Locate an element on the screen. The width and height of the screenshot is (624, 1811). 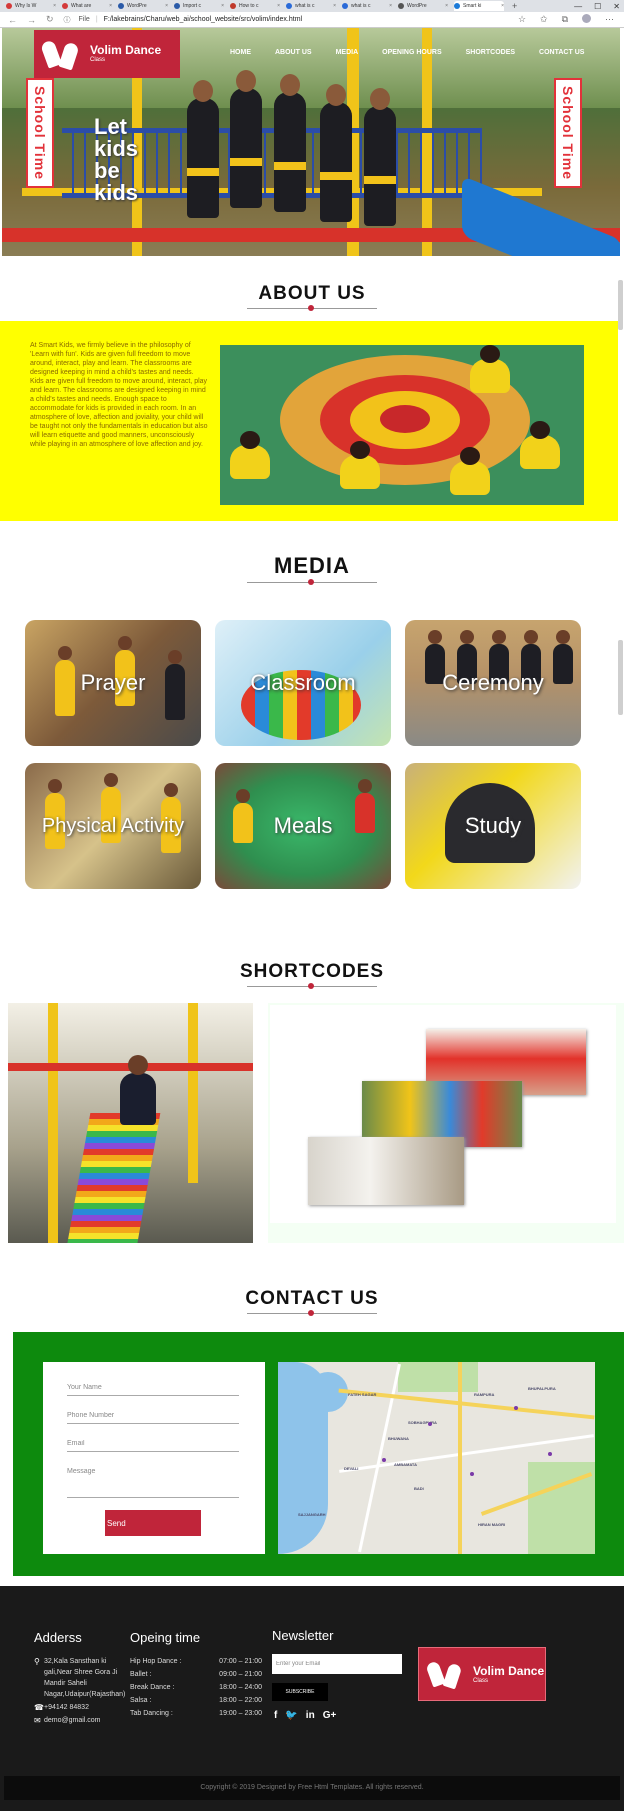
media-card-prayer: Prayer is located at coordinates (113, 683).